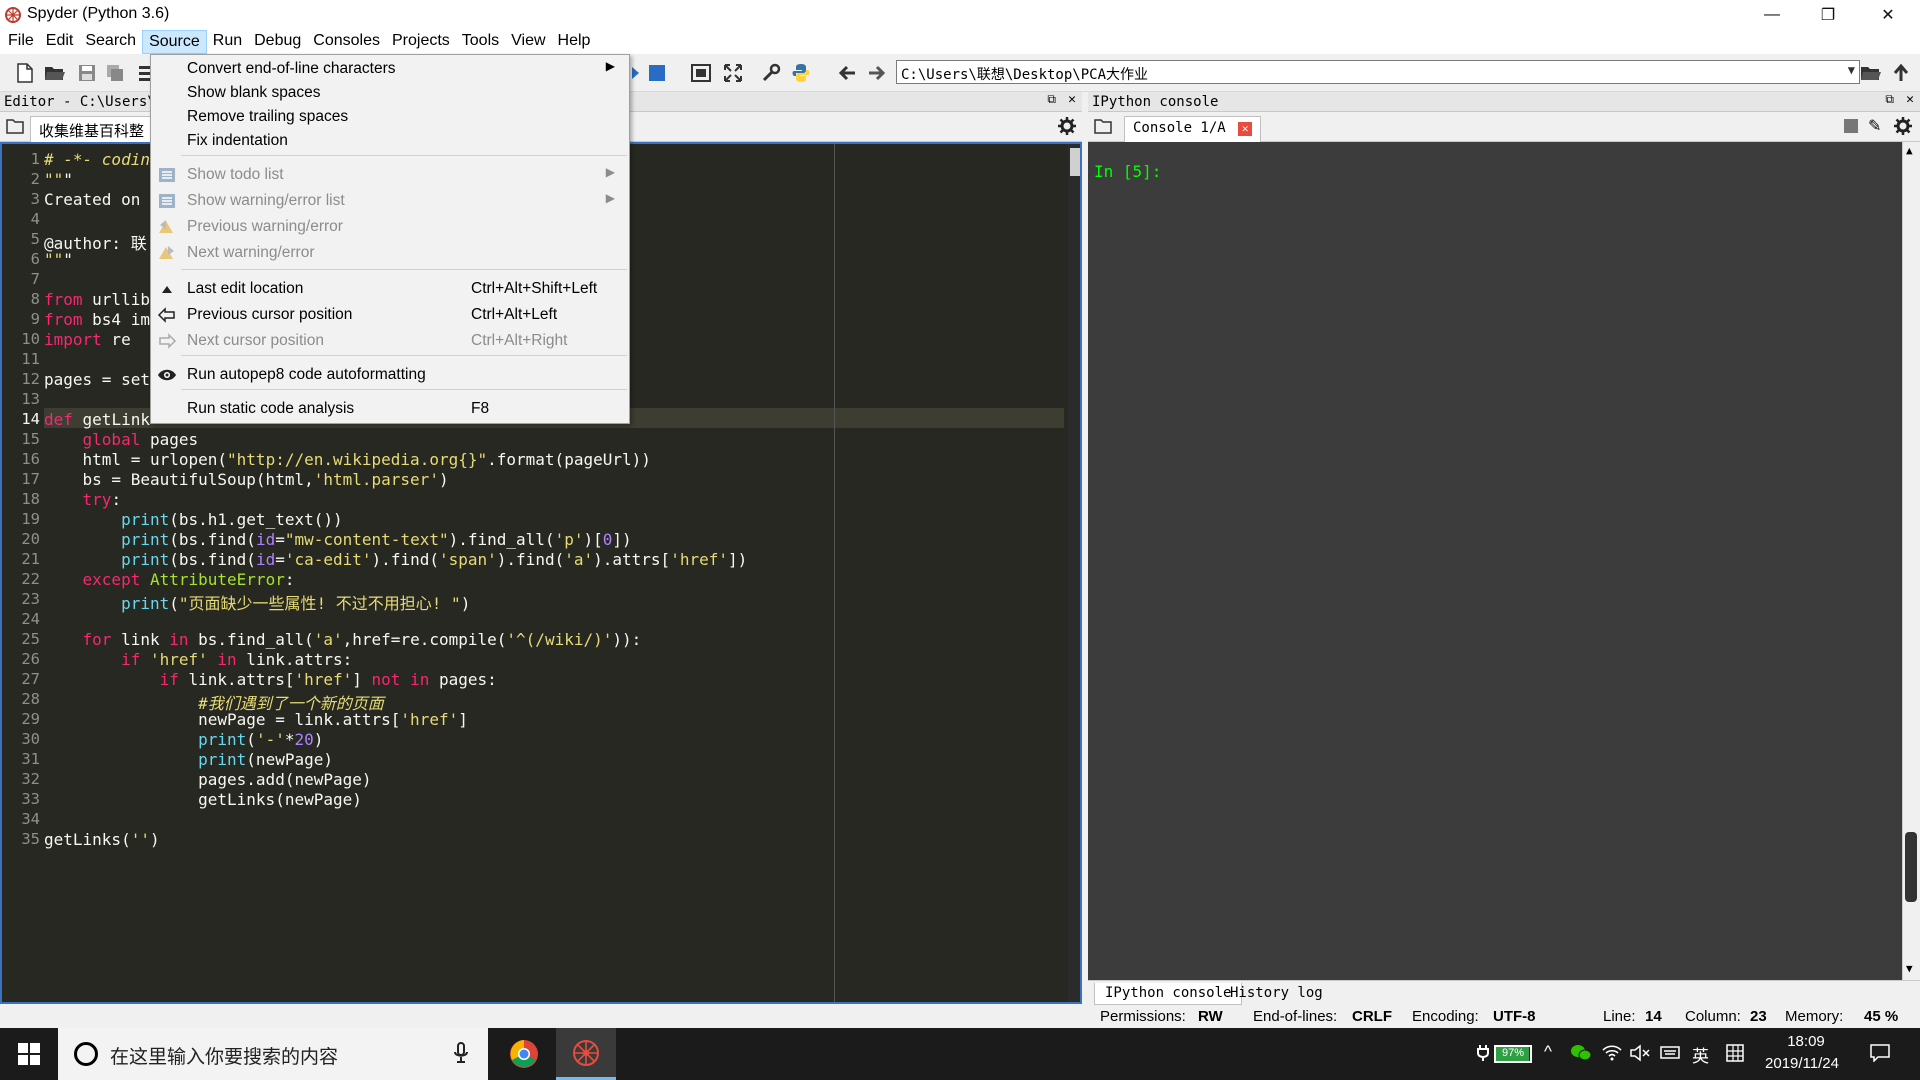  Describe the element at coordinates (1581, 1055) in the screenshot. I see `wechat-icon` at that location.